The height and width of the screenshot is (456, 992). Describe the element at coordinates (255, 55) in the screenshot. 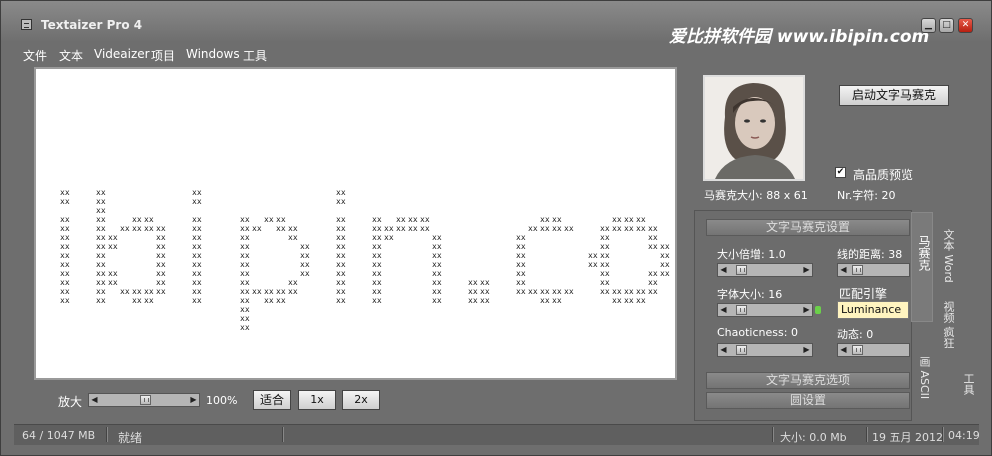

I see `menu-tools: 工具` at that location.